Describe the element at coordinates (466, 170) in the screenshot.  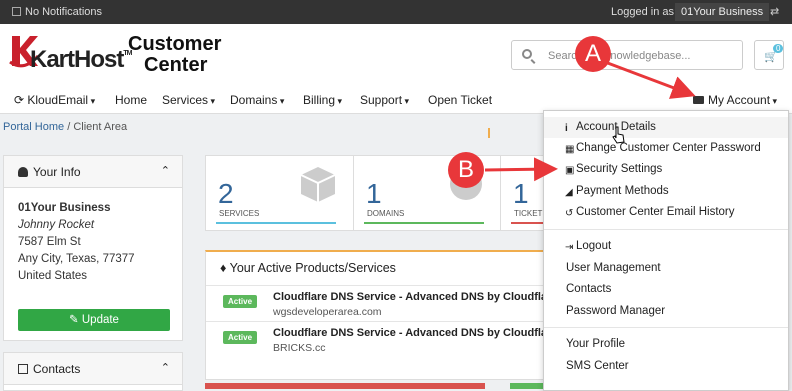
I see `annotation-b: B` at that location.